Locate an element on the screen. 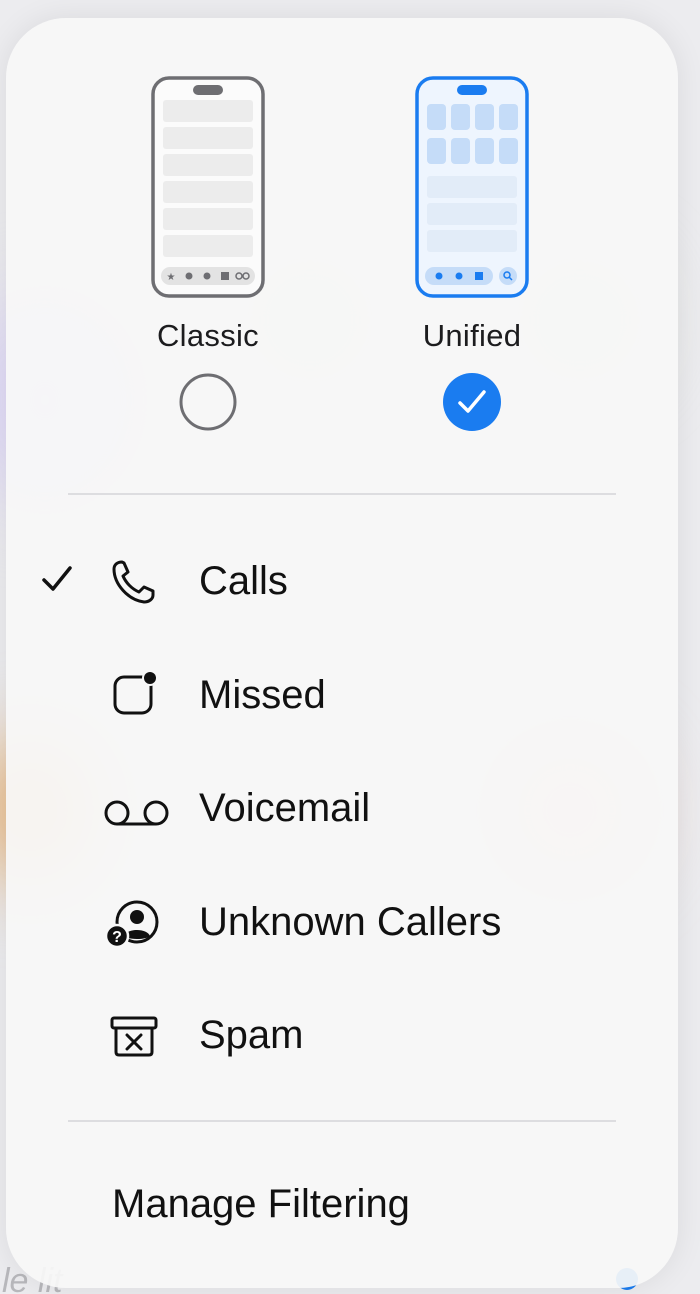 Image resolution: width=700 pixels, height=1294 pixels. menu-item-label: Calls is located at coordinates (243, 581).